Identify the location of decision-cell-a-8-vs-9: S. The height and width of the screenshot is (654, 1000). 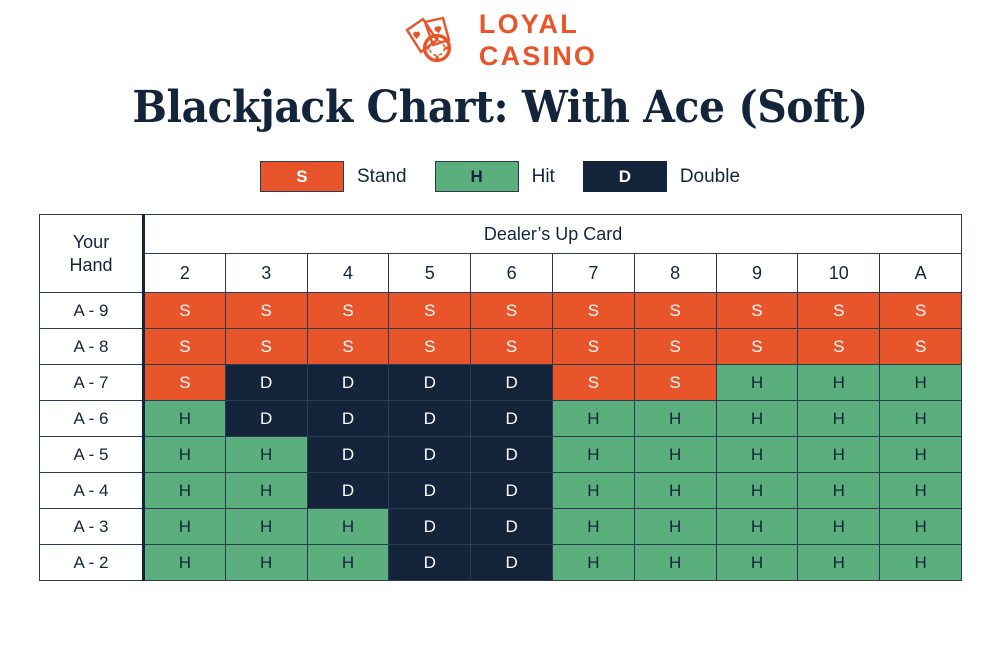
(757, 346).